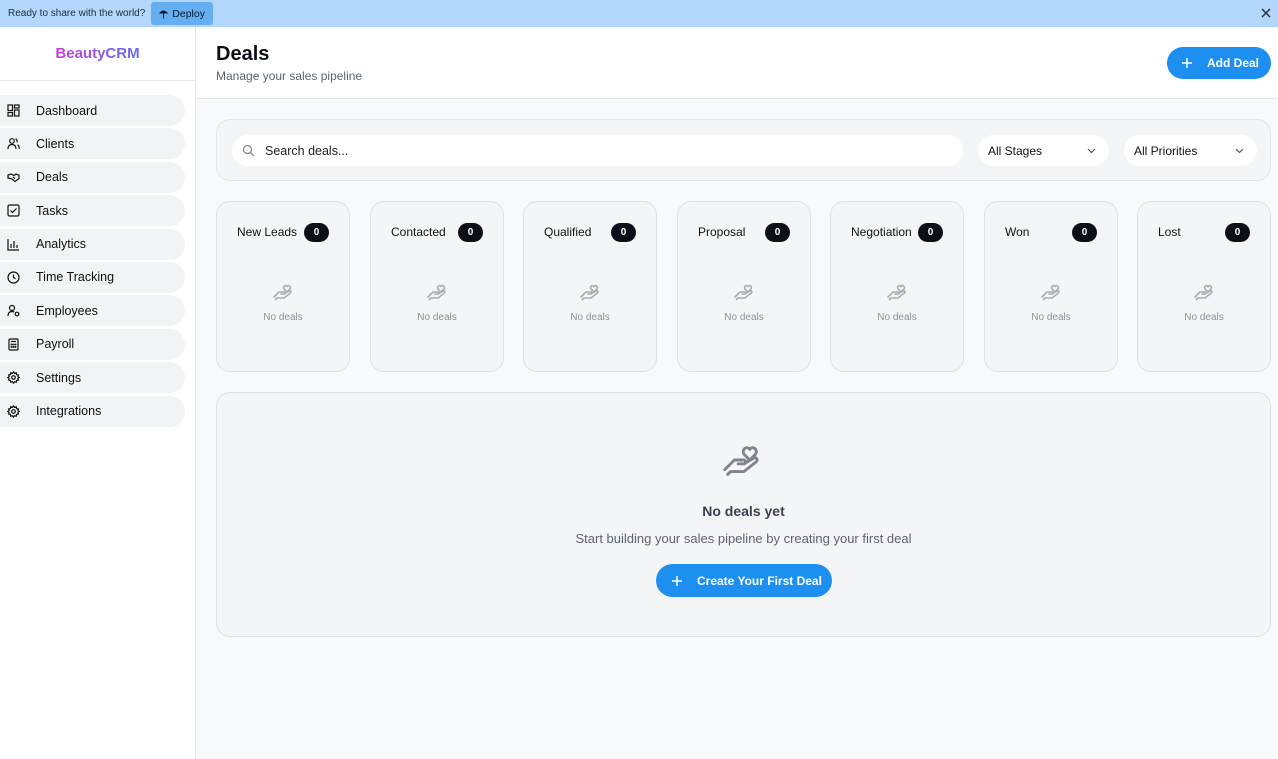  I want to click on create-first-deal-button: Create Your First Deal, so click(744, 580).